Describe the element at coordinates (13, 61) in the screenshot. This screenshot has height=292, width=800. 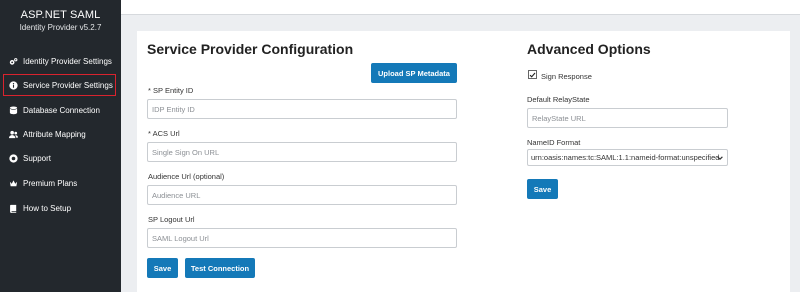
I see `gears-icon` at that location.